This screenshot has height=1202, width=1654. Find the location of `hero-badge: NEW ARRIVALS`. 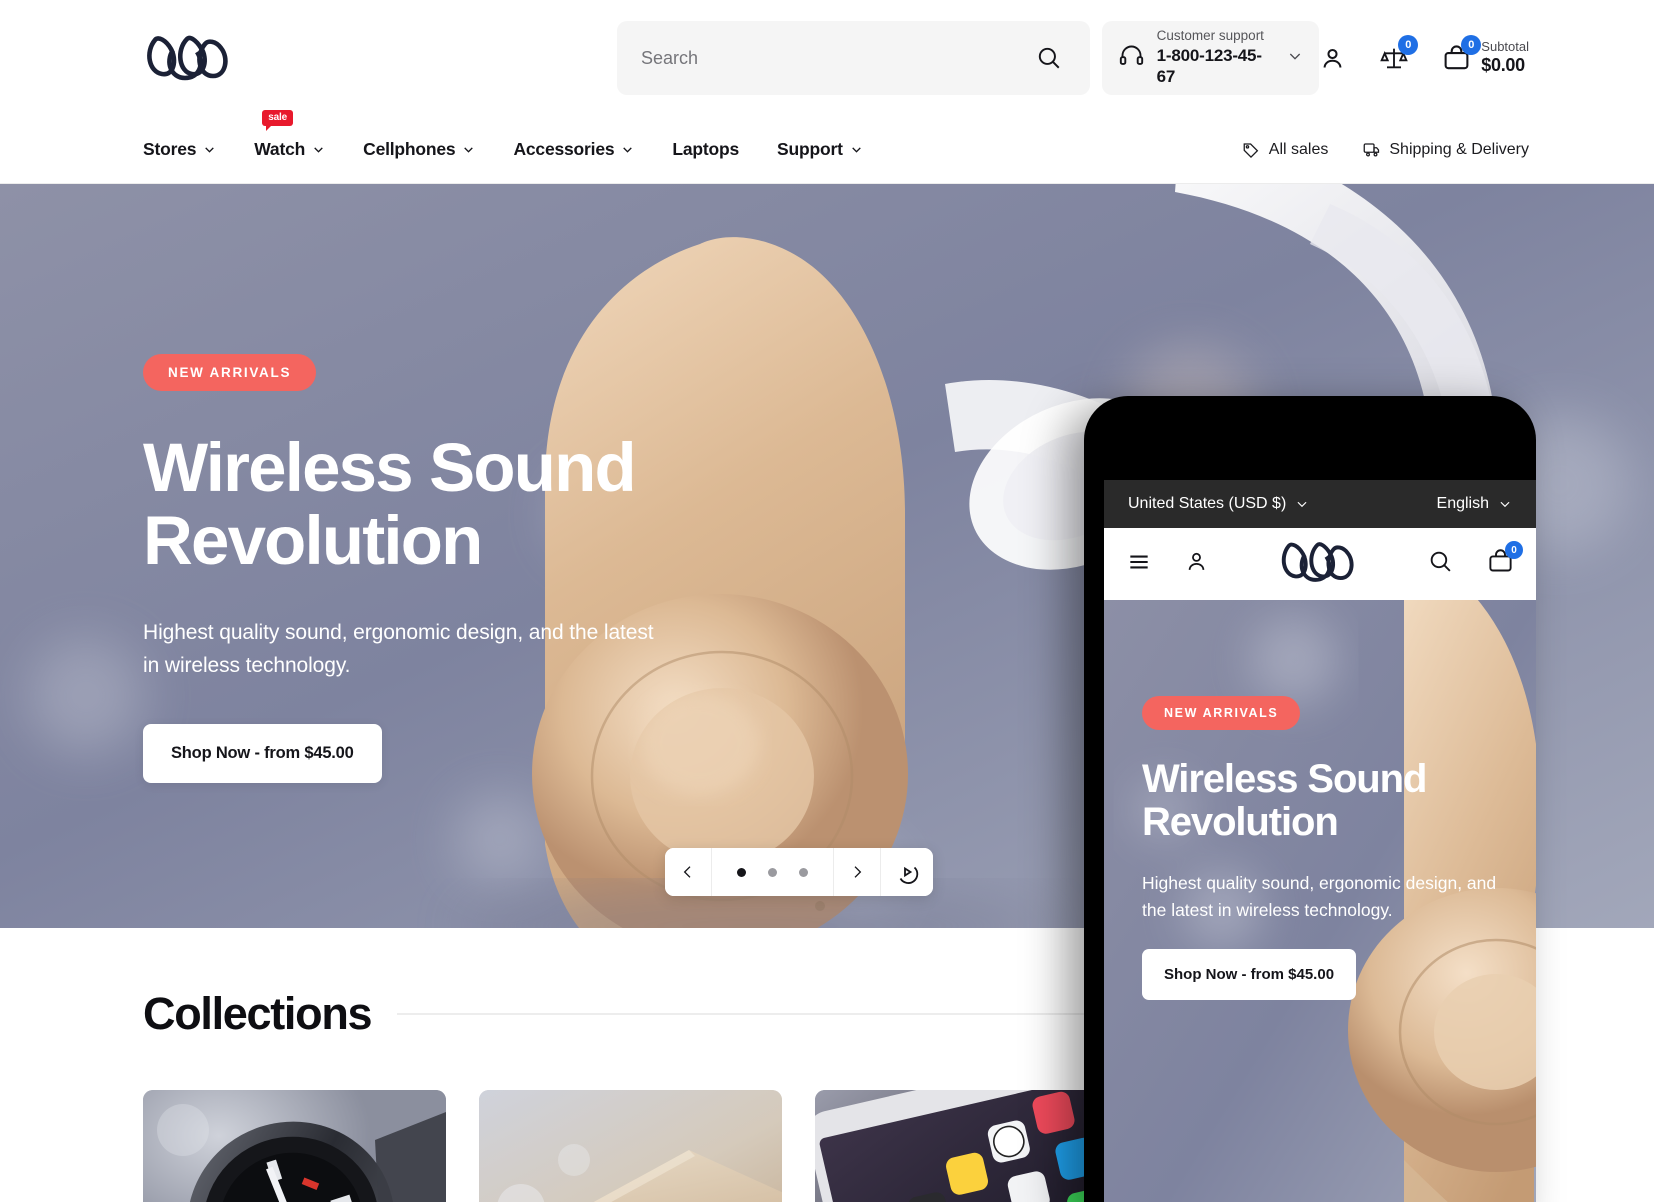

hero-badge: NEW ARRIVALS is located at coordinates (230, 372).